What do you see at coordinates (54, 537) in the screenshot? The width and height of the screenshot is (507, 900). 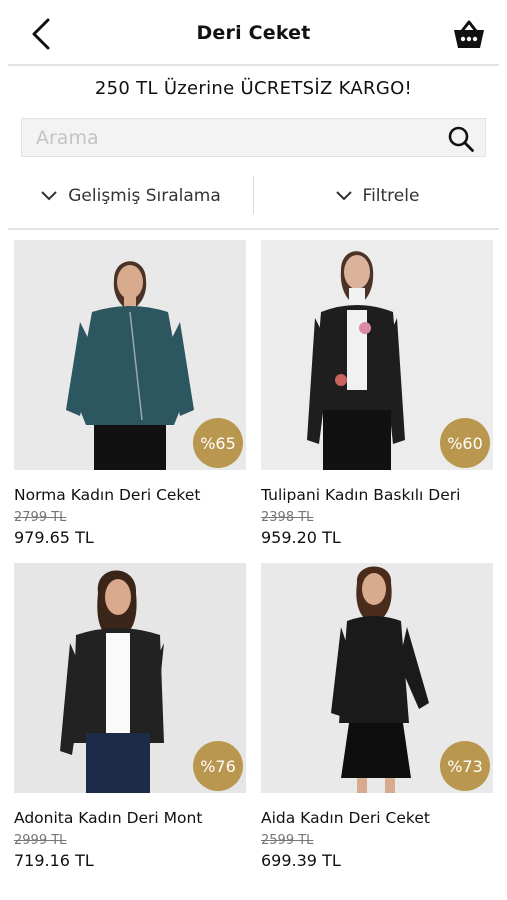 I see `sale-price: 979.65 TL` at bounding box center [54, 537].